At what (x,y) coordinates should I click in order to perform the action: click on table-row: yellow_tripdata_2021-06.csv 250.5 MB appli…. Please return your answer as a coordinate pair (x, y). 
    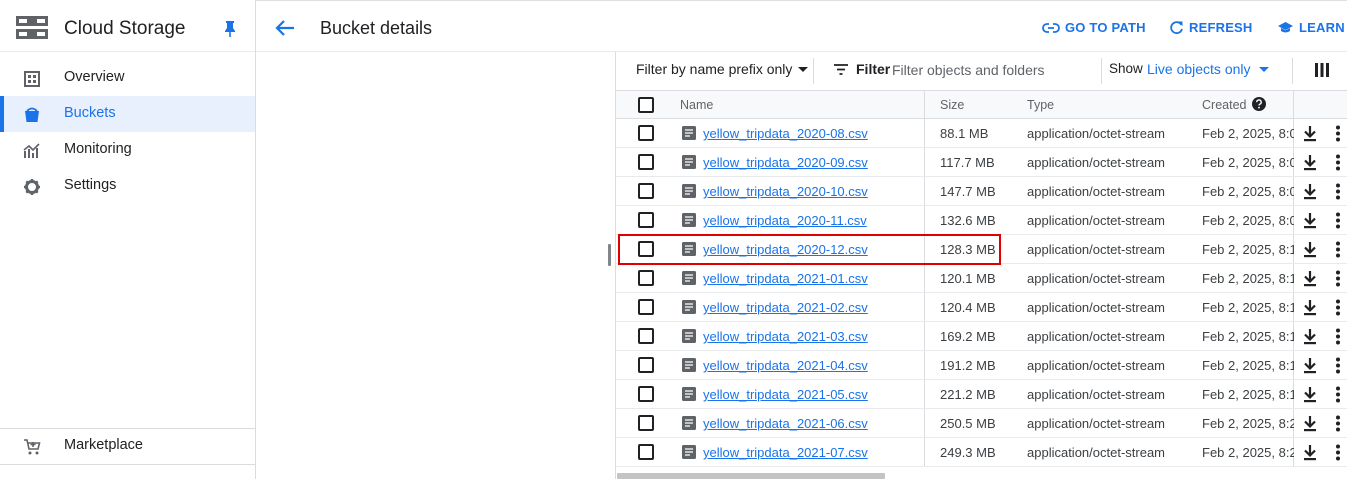
    Looking at the image, I should click on (981, 423).